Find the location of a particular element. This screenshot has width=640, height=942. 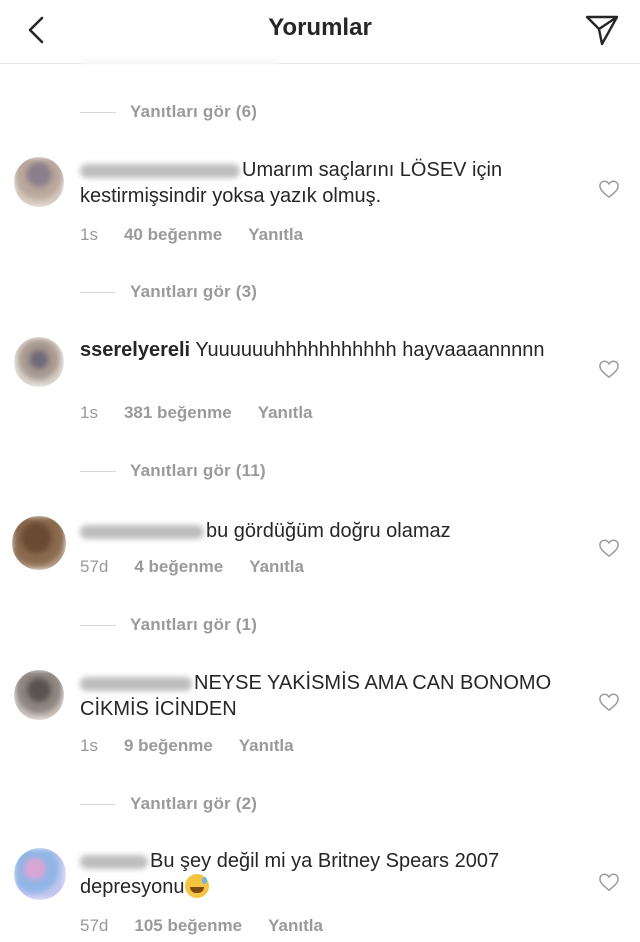

likes-count: 40 beğenme is located at coordinates (173, 235).